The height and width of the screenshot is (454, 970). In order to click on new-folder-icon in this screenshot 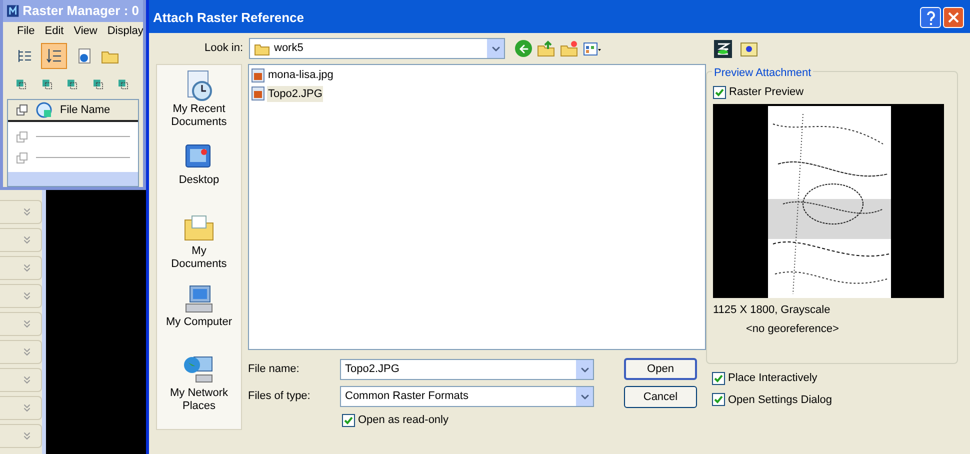, I will do `click(569, 49)`.